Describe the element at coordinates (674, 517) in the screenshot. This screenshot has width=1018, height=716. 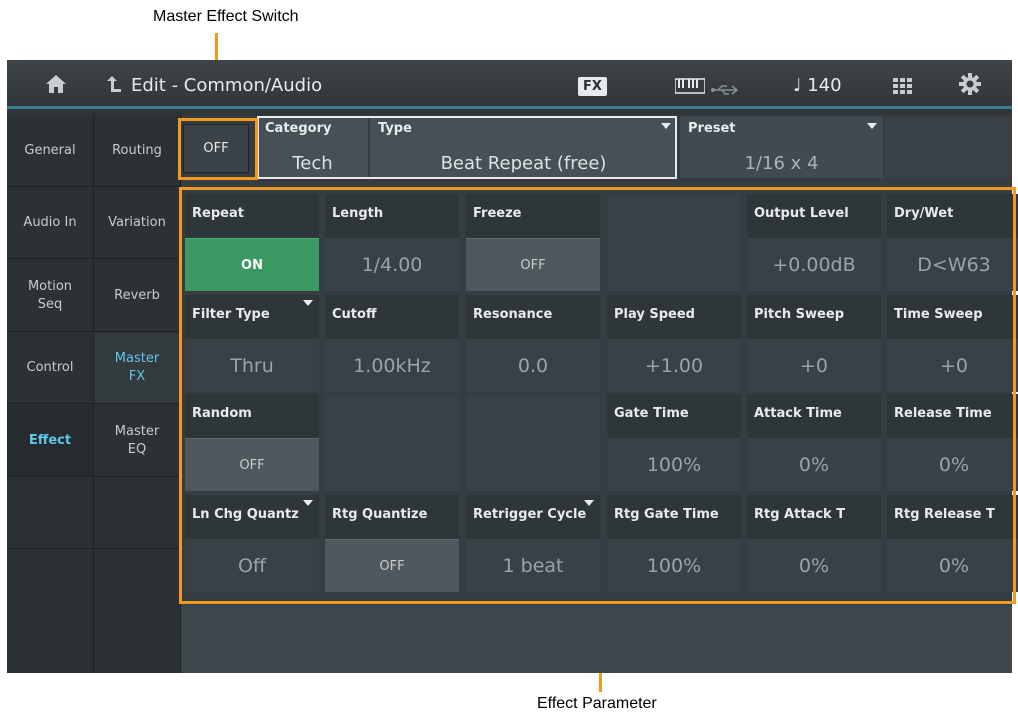
I see `param-title: Rtg Gate Time` at that location.